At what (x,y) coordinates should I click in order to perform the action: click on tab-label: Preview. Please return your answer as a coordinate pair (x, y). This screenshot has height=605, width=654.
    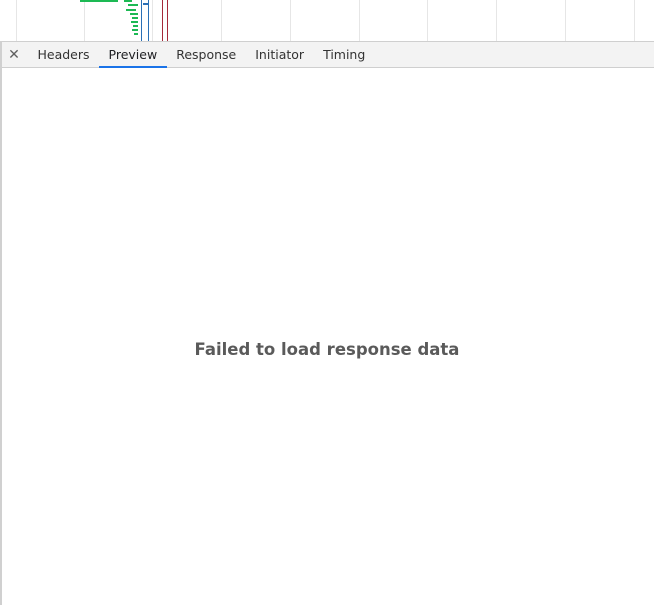
    Looking at the image, I should click on (133, 54).